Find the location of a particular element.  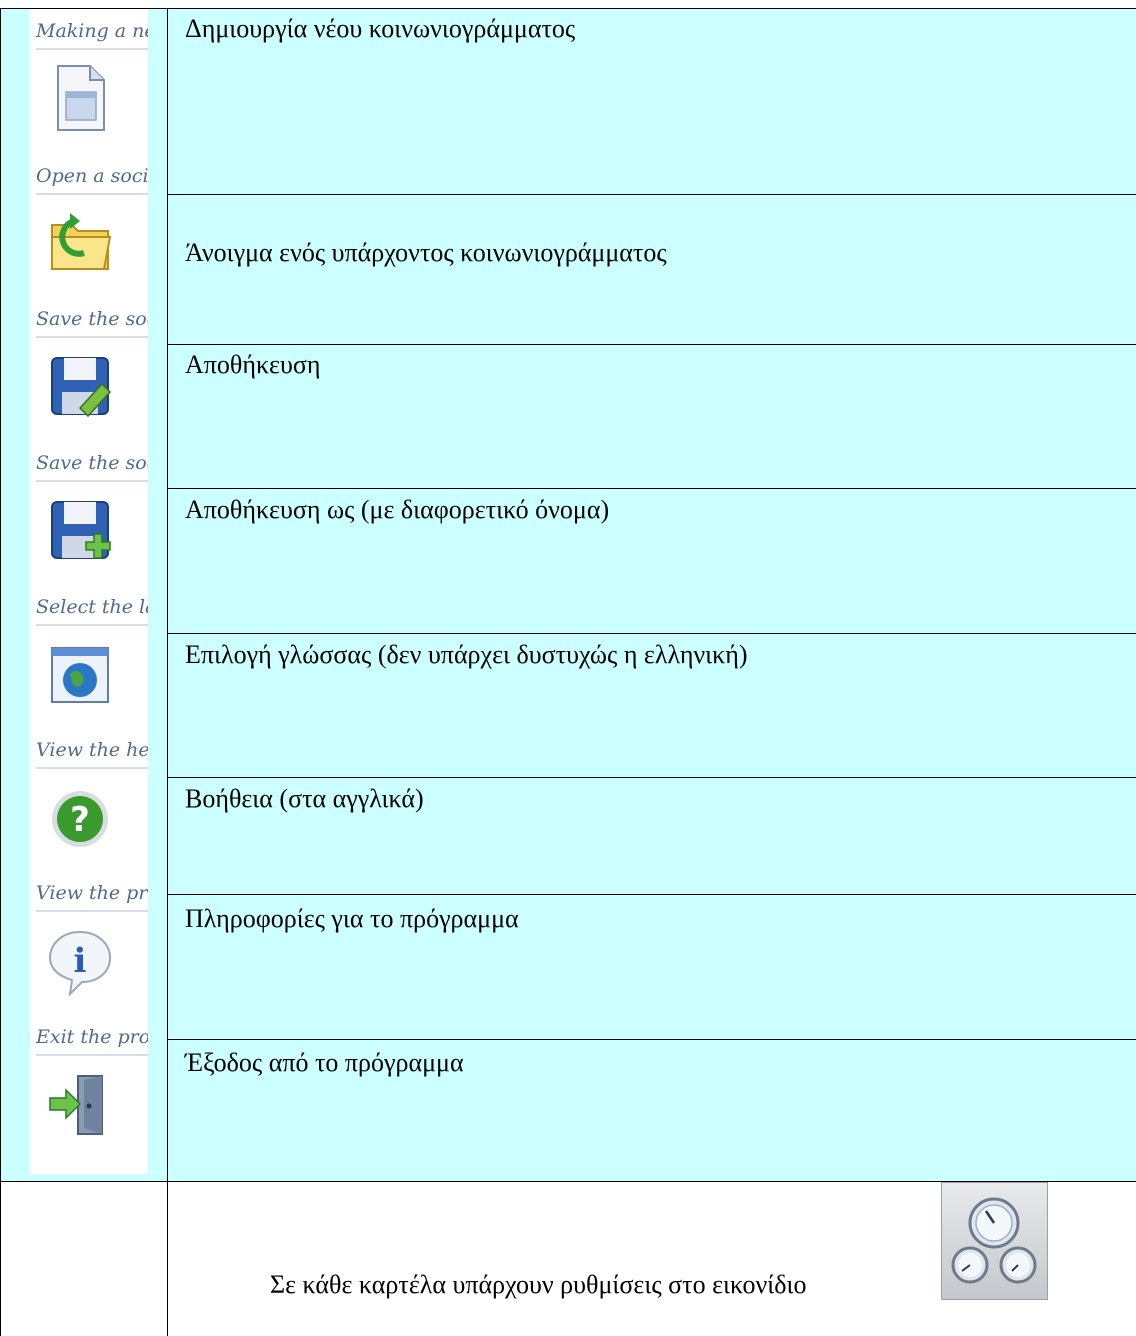

toolbar-entry: Making a ne is located at coordinates (89, 79).